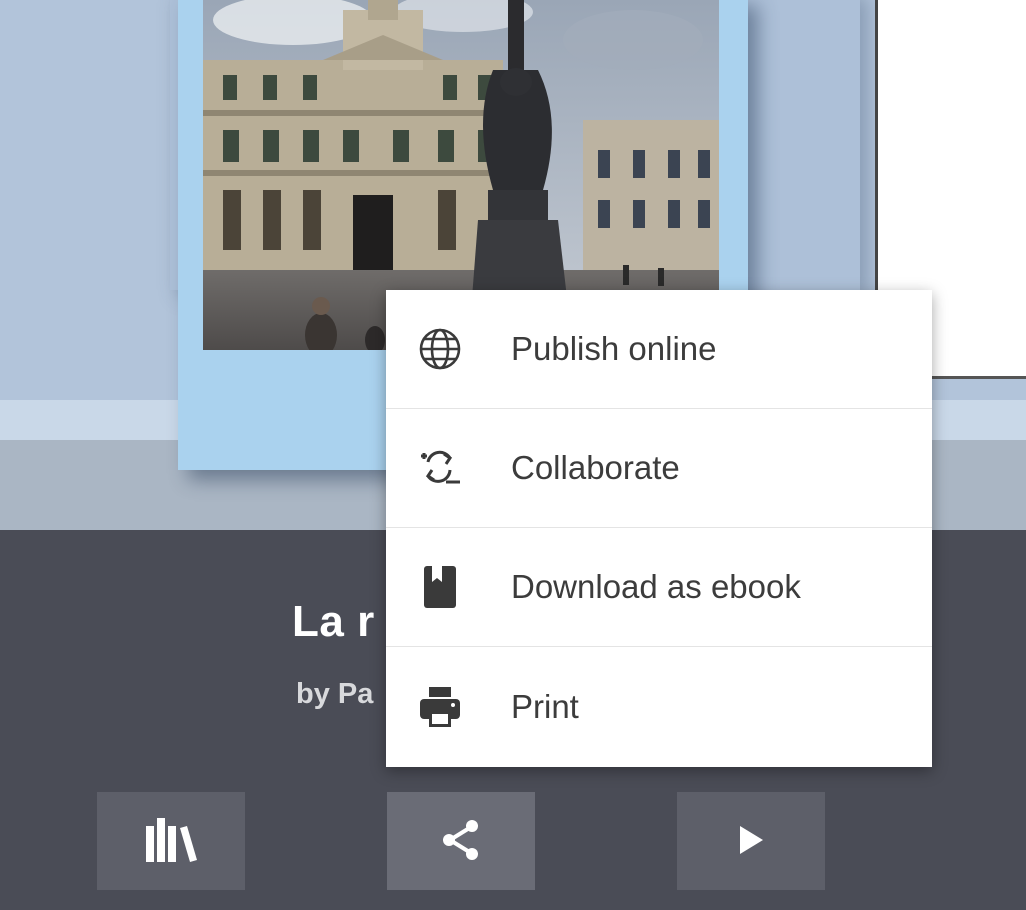 This screenshot has height=910, width=1026. I want to click on library-button, so click(171, 841).